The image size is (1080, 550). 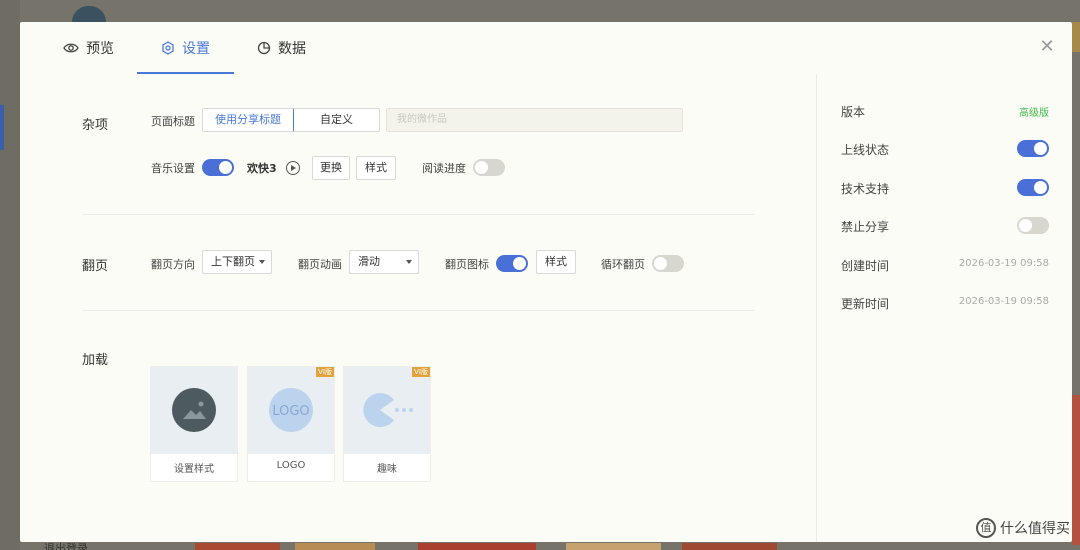 I want to click on page-title-label: 页面标题, so click(x=173, y=121).